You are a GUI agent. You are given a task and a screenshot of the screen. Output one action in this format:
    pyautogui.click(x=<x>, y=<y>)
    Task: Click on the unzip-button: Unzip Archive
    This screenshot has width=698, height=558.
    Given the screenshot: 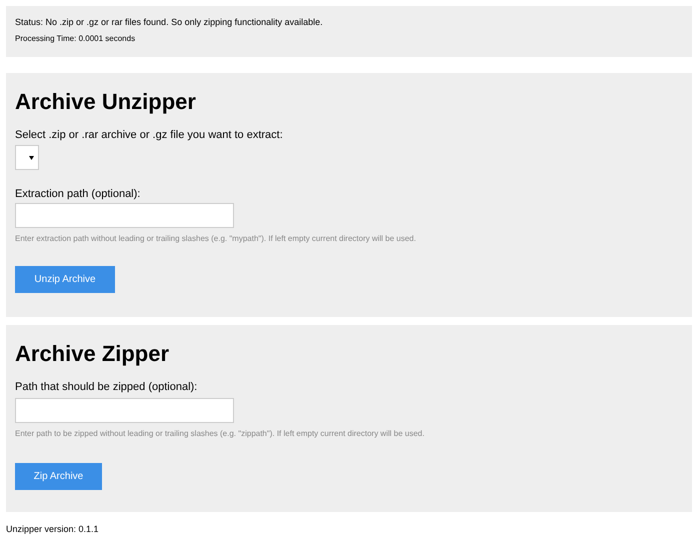 What is the action you would take?
    pyautogui.click(x=65, y=279)
    